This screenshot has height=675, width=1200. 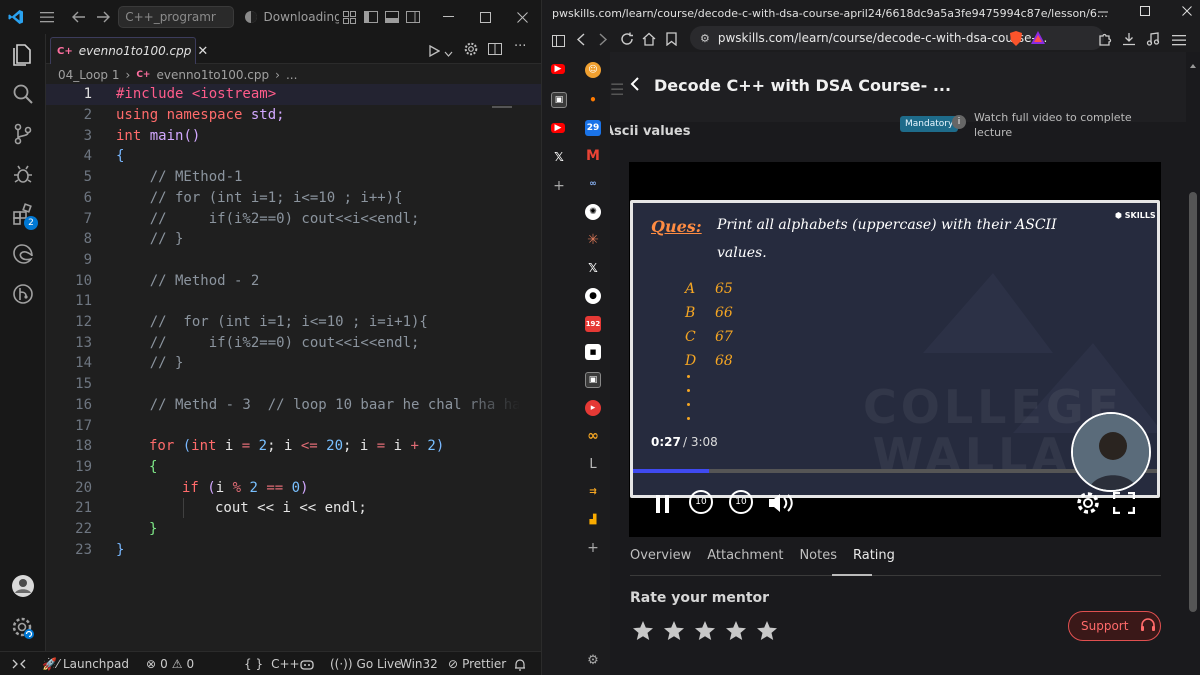 What do you see at coordinates (593, 240) in the screenshot?
I see `claude-icon: ✳` at bounding box center [593, 240].